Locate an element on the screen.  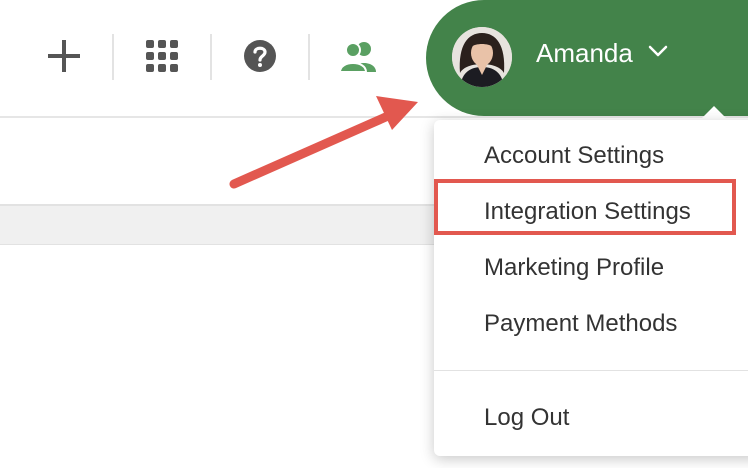
header-divider is located at coordinates (374, 117).